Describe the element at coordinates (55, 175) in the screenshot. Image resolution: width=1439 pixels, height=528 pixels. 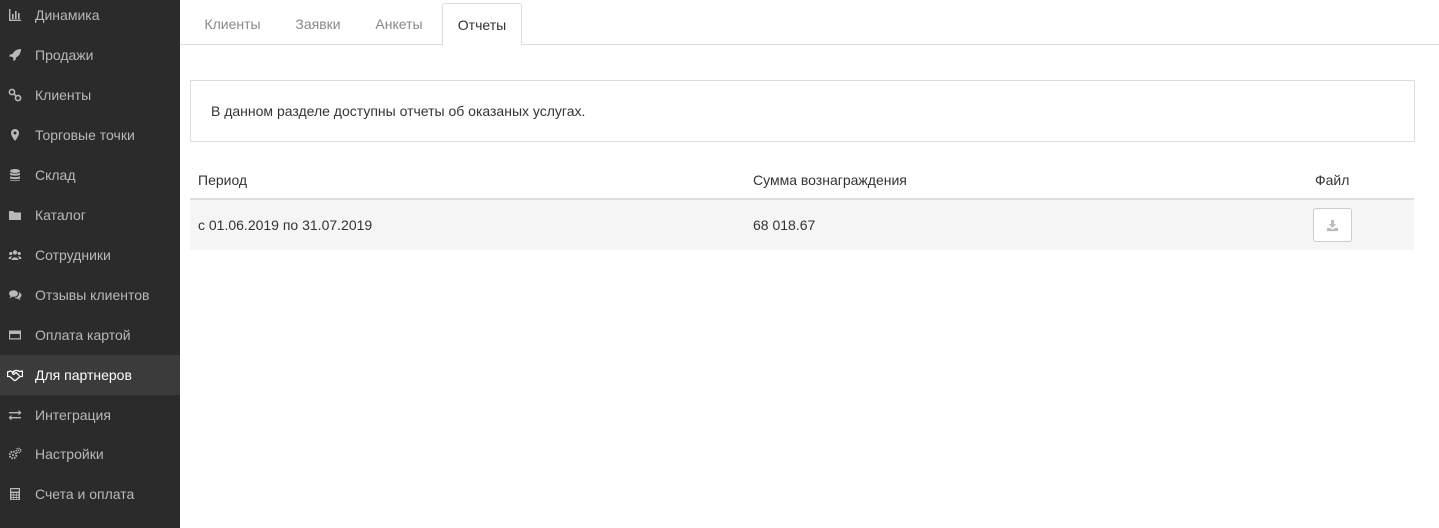
I see `sidebar-item-label: Склад` at that location.